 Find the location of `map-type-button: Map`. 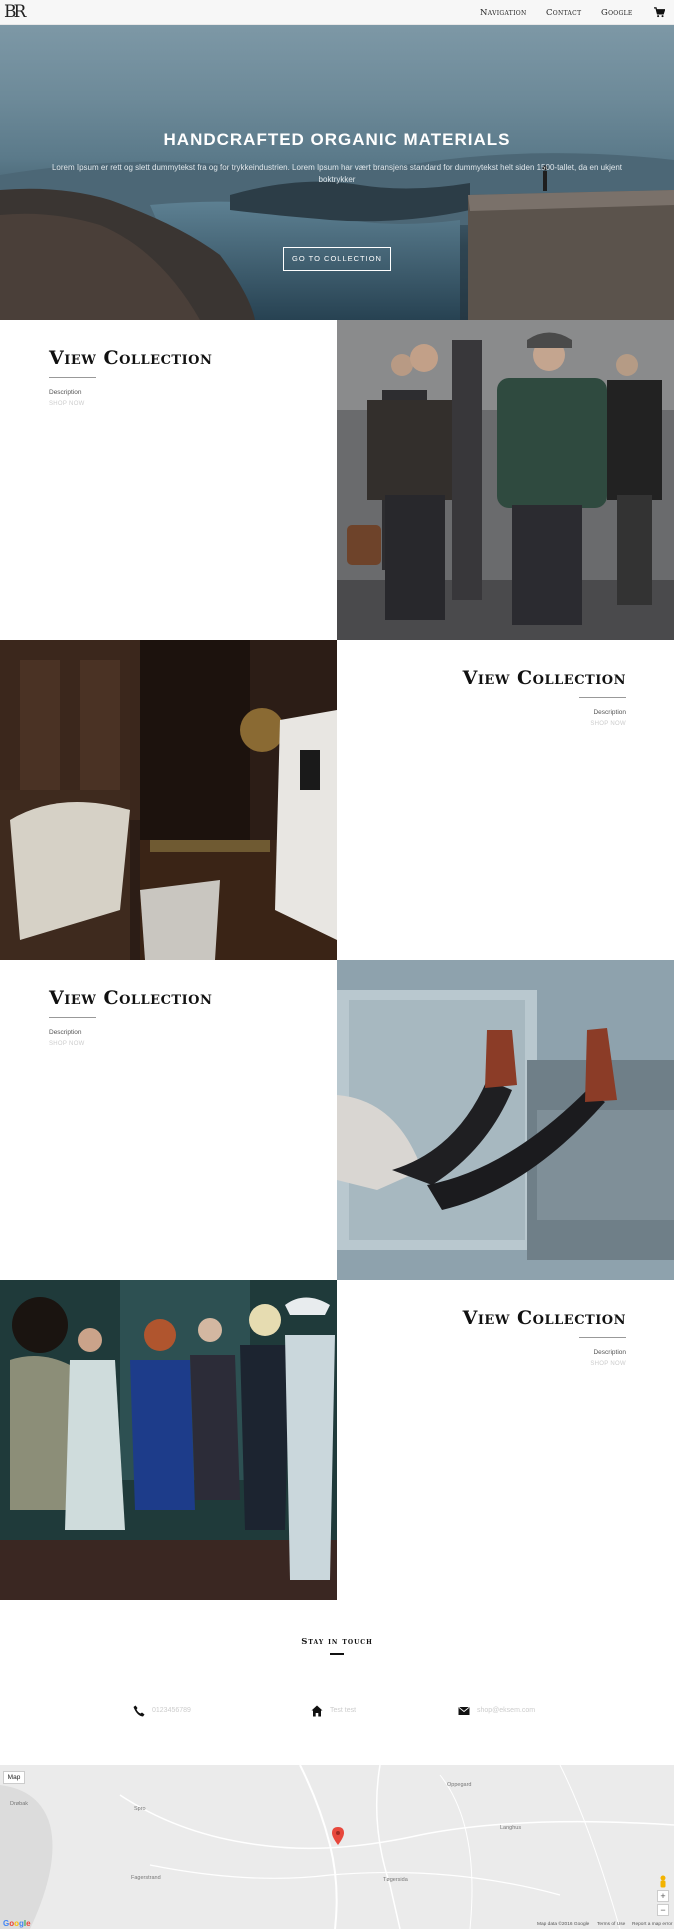

map-type-button: Map is located at coordinates (14, 1777).